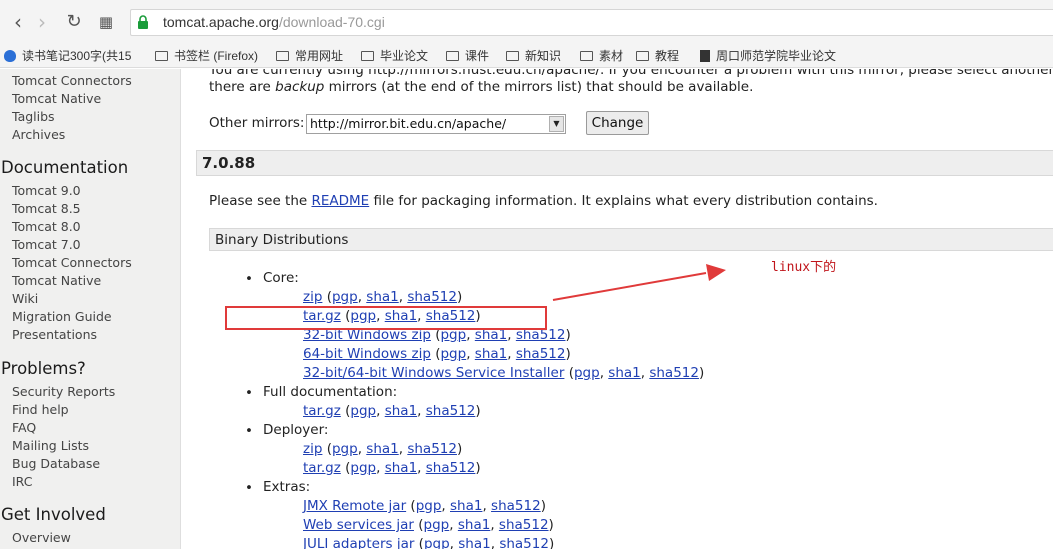  I want to click on bookmark-6: 素材, so click(601, 56).